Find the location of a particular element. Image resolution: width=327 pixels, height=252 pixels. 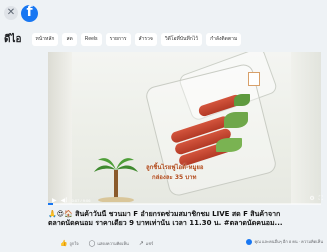

caption-product: ลูกชิ้นไรยฟูไอด์-หมูยอ is located at coordinates (175, 167).